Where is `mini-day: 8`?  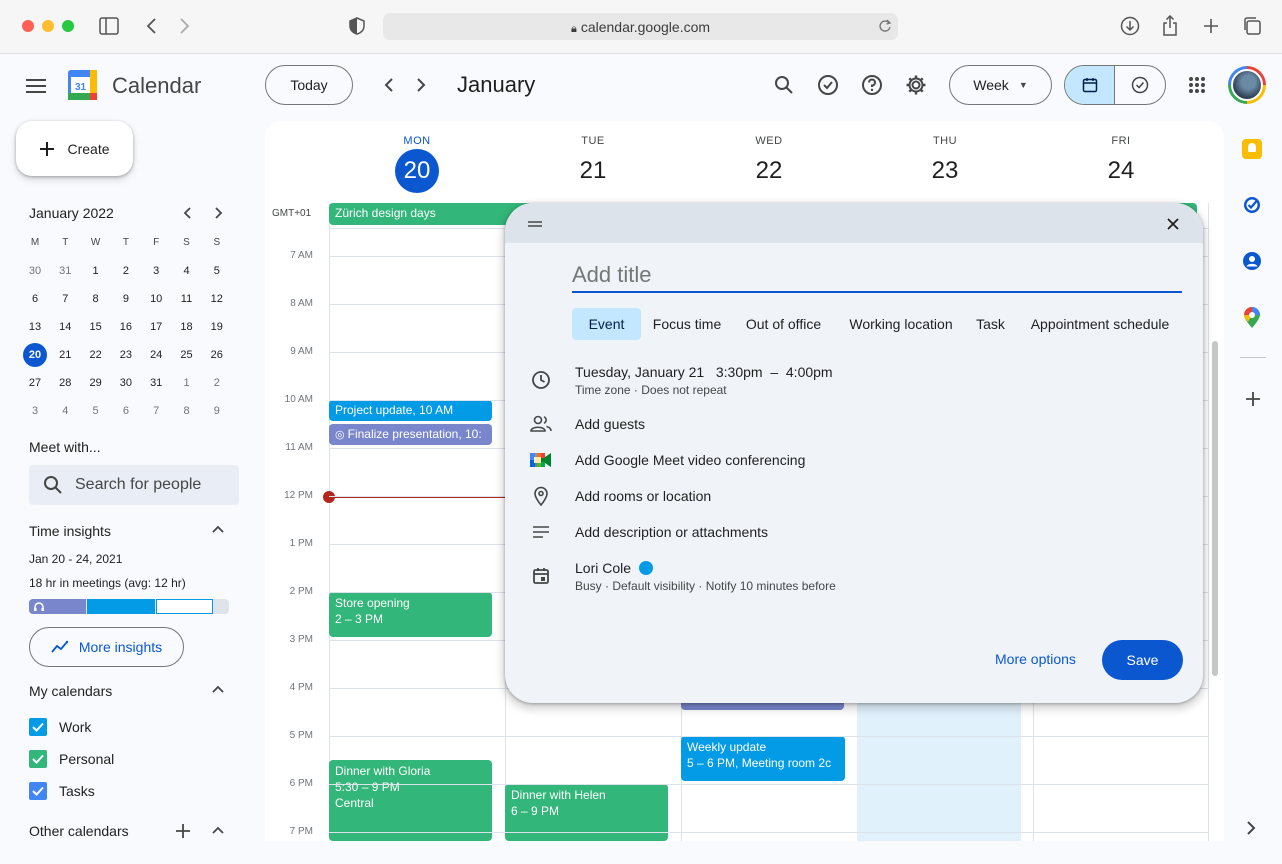
mini-day: 8 is located at coordinates (187, 411).